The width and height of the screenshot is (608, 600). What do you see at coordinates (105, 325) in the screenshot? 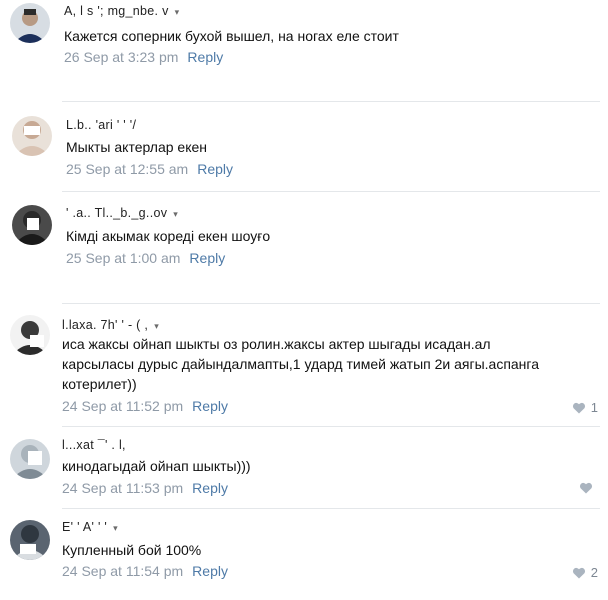
I see `author-name: l.laxa. 7h' ' - ( ,` at bounding box center [105, 325].